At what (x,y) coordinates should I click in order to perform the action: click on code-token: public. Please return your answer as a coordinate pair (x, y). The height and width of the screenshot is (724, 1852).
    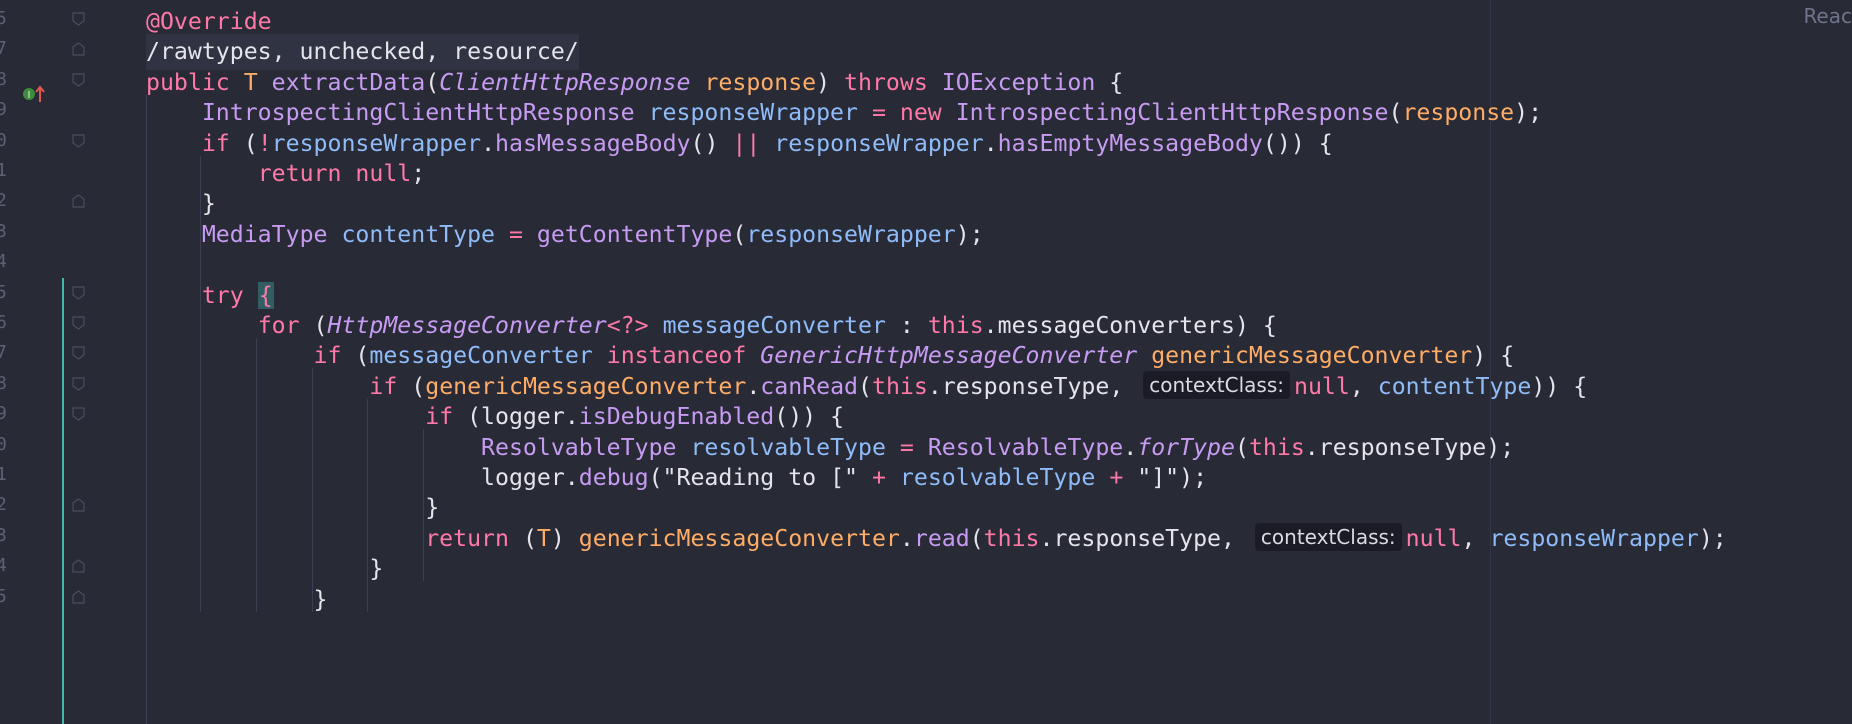
    Looking at the image, I should click on (195, 82).